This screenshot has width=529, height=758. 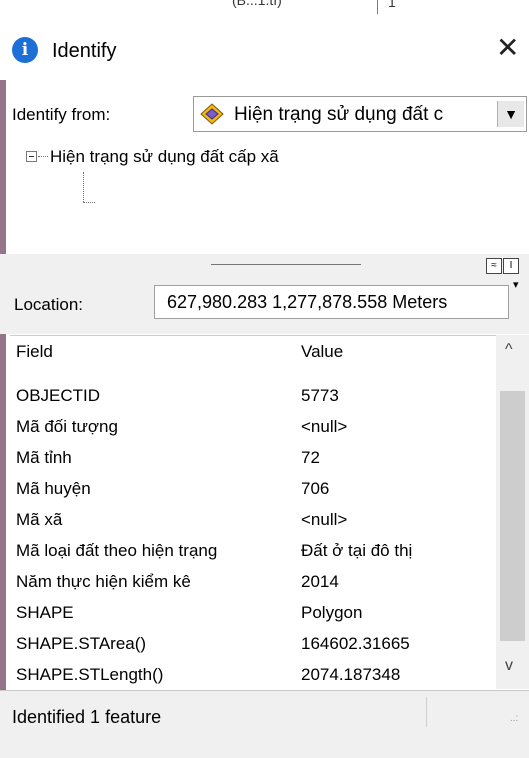 What do you see at coordinates (392, 5) in the screenshot?
I see `background-fragment-2: 1` at bounding box center [392, 5].